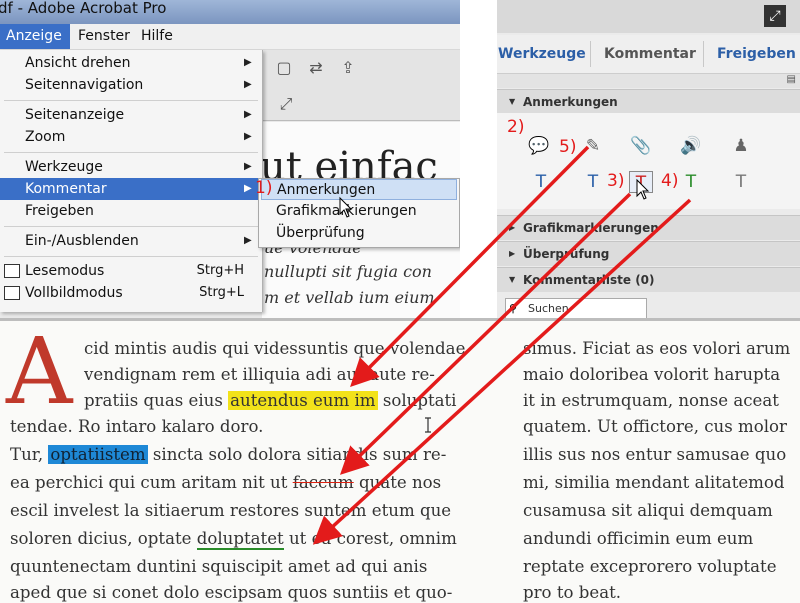  What do you see at coordinates (539, 146) in the screenshot?
I see `sticky-note-icon: 💬` at bounding box center [539, 146].